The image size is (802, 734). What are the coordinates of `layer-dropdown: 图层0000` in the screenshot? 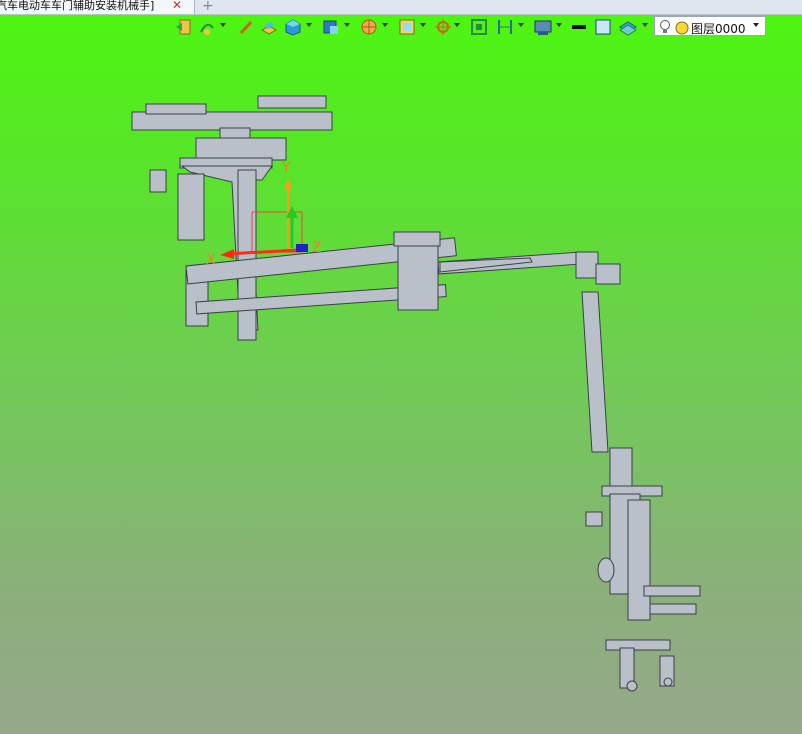 It's located at (710, 26).